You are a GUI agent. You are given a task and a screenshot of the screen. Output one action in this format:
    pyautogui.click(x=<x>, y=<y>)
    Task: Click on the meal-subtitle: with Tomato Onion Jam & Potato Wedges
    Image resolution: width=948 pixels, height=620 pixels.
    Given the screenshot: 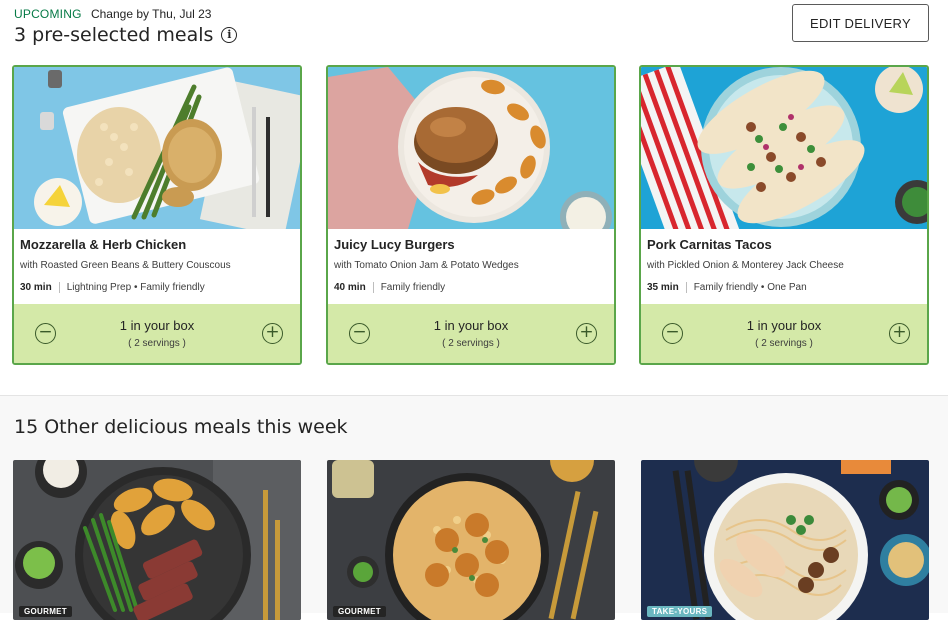 What is the action you would take?
    pyautogui.click(x=426, y=265)
    